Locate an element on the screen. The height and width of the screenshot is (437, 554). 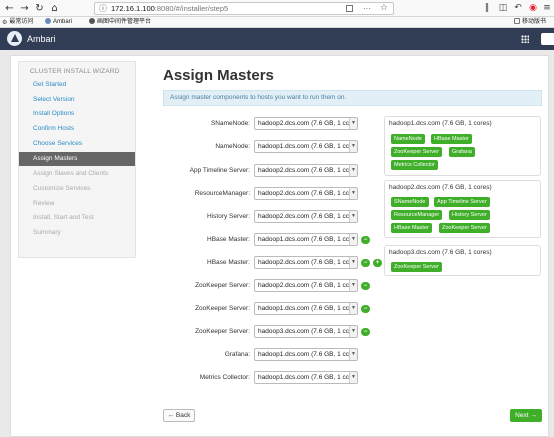
component-label: Metrics Collector: is located at coordinates (224, 377).